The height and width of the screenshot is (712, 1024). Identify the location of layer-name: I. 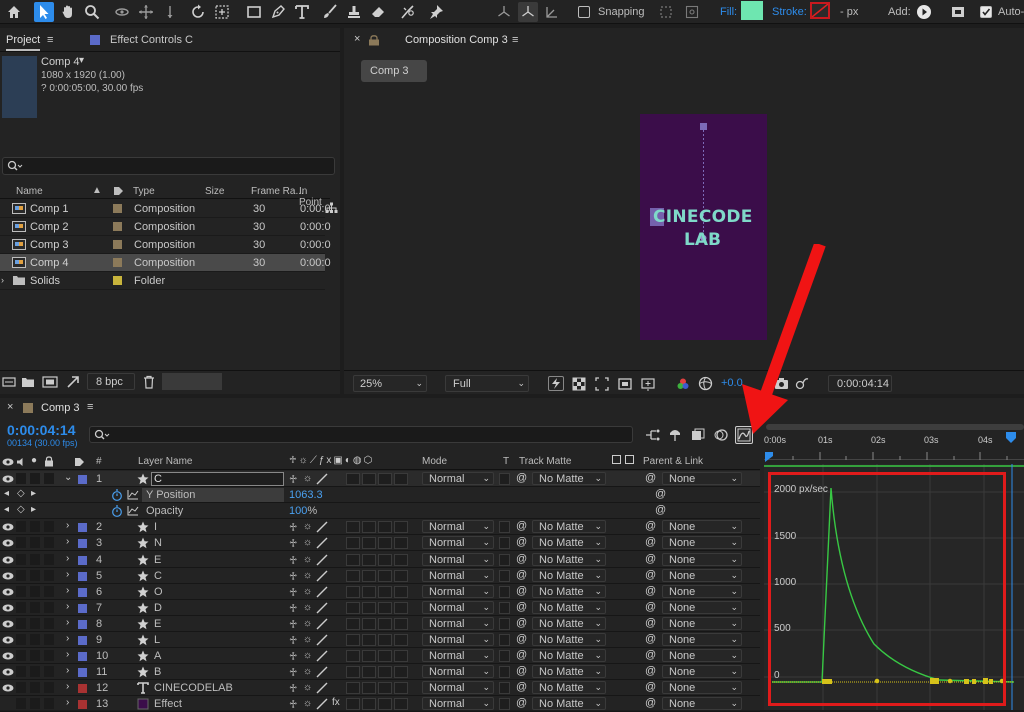
(155, 527).